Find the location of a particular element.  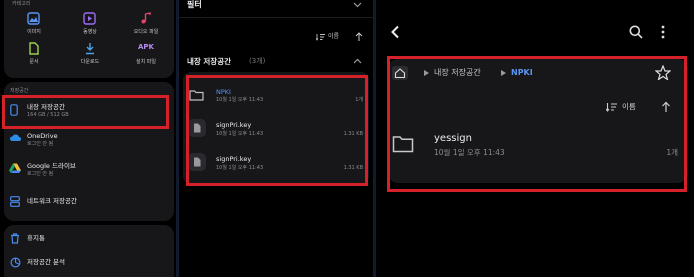

trash-icon is located at coordinates (15, 238).